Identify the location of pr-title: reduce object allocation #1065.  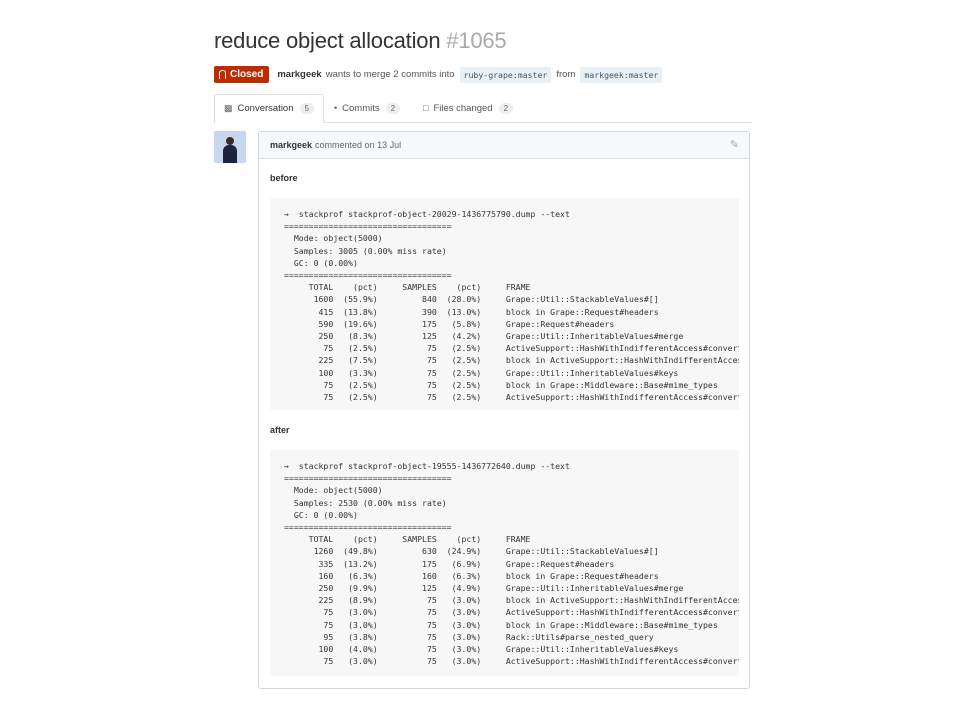
(484, 41).